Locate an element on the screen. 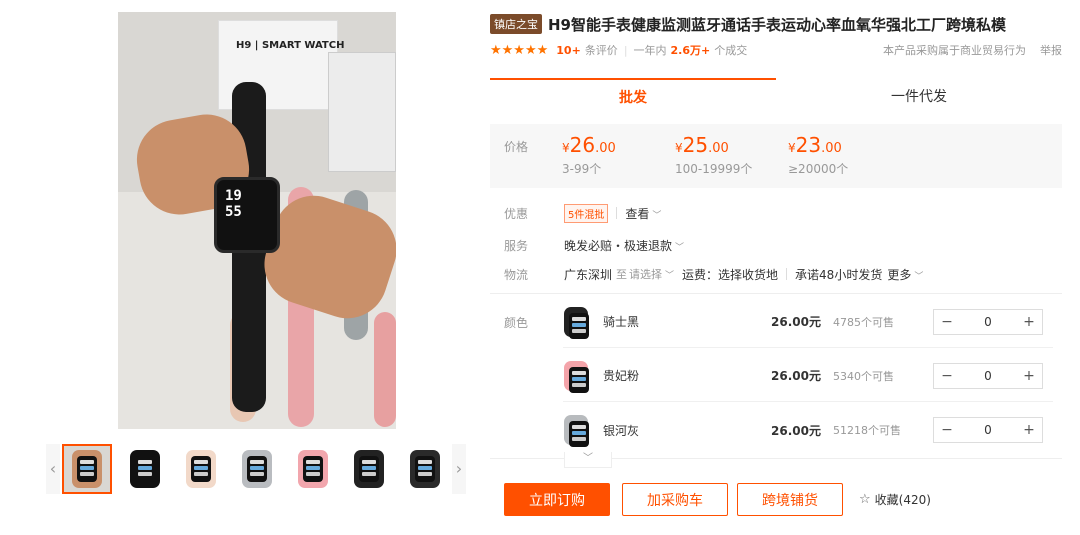 The width and height of the screenshot is (1080, 535). more-label: 更多 is located at coordinates (899, 274).